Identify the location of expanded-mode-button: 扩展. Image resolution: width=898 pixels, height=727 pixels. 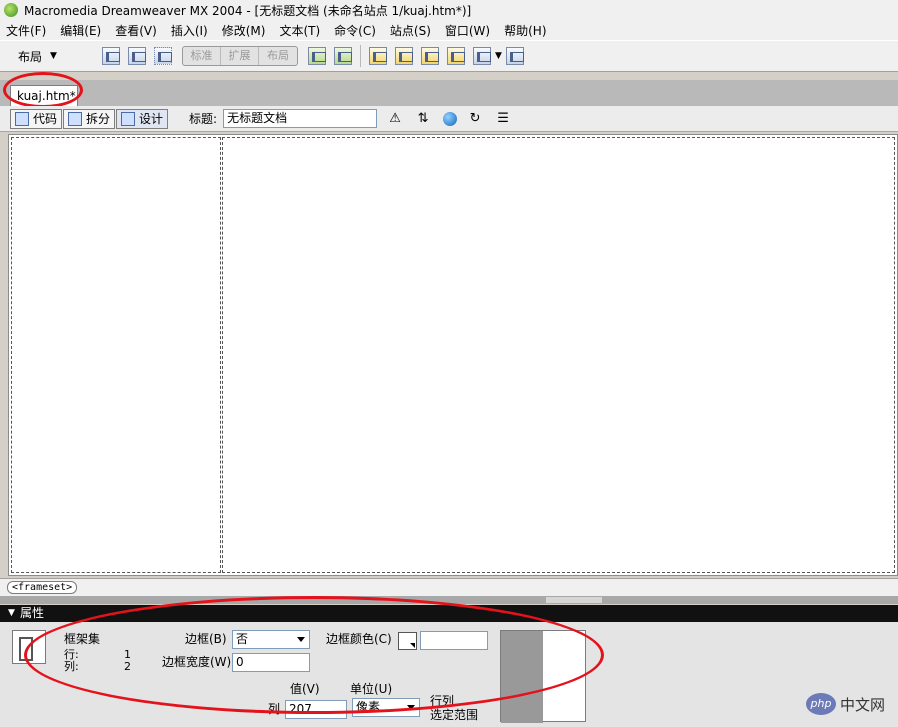
(240, 56).